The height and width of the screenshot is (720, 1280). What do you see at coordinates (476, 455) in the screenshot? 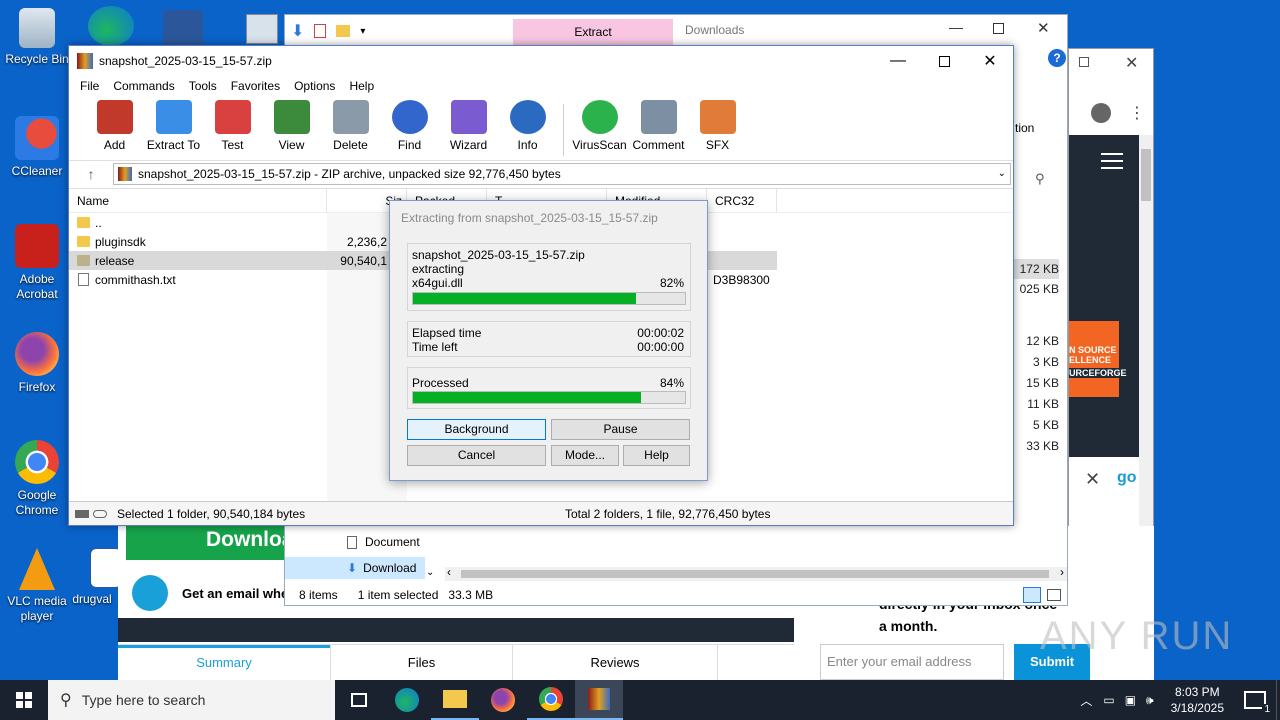
I see `cancel-button: Cancel` at bounding box center [476, 455].